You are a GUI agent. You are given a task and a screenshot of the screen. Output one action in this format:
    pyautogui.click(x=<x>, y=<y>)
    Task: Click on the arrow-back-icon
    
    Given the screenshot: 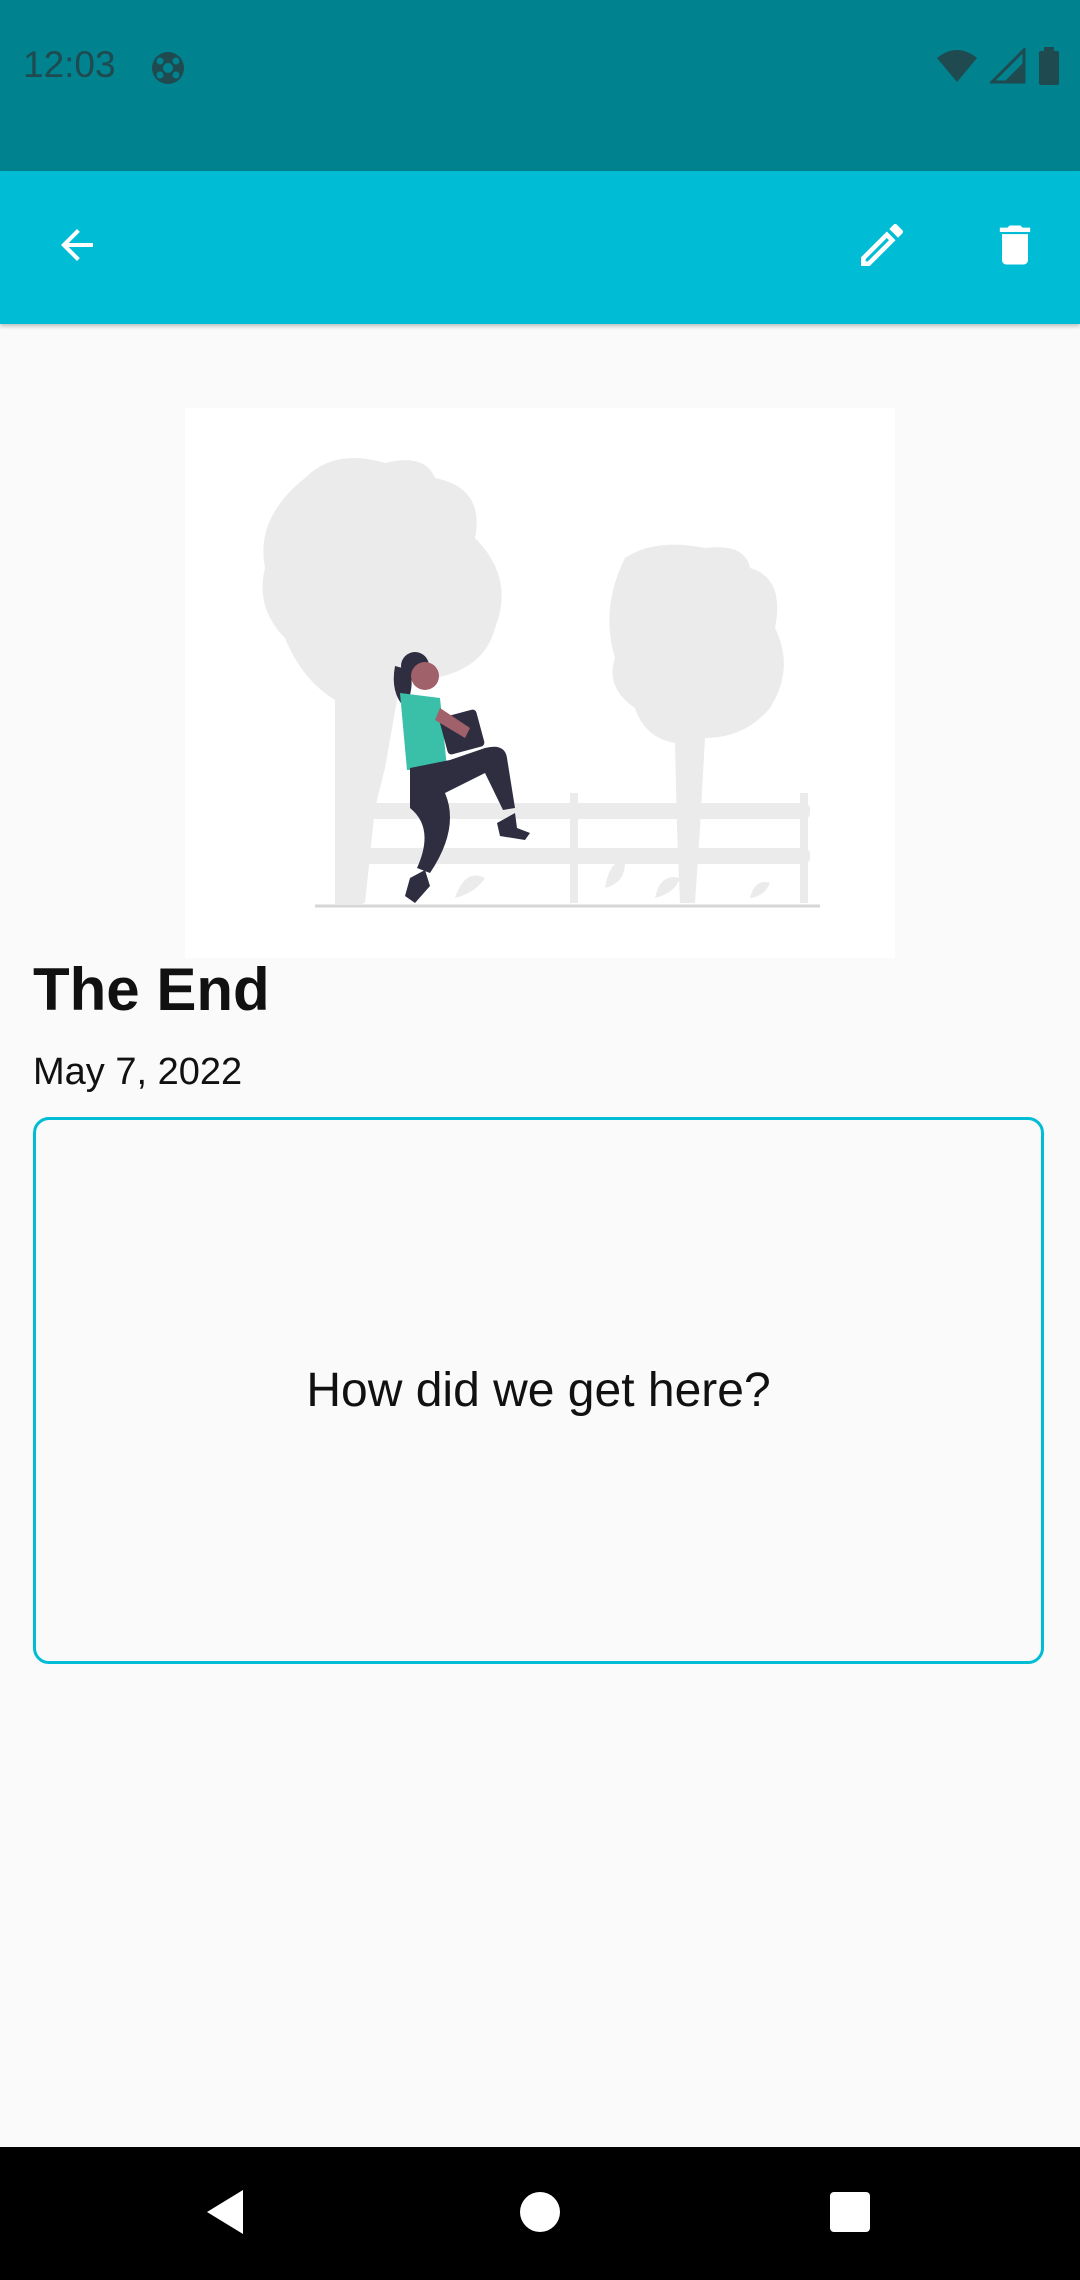 What is the action you would take?
    pyautogui.click(x=77, y=247)
    